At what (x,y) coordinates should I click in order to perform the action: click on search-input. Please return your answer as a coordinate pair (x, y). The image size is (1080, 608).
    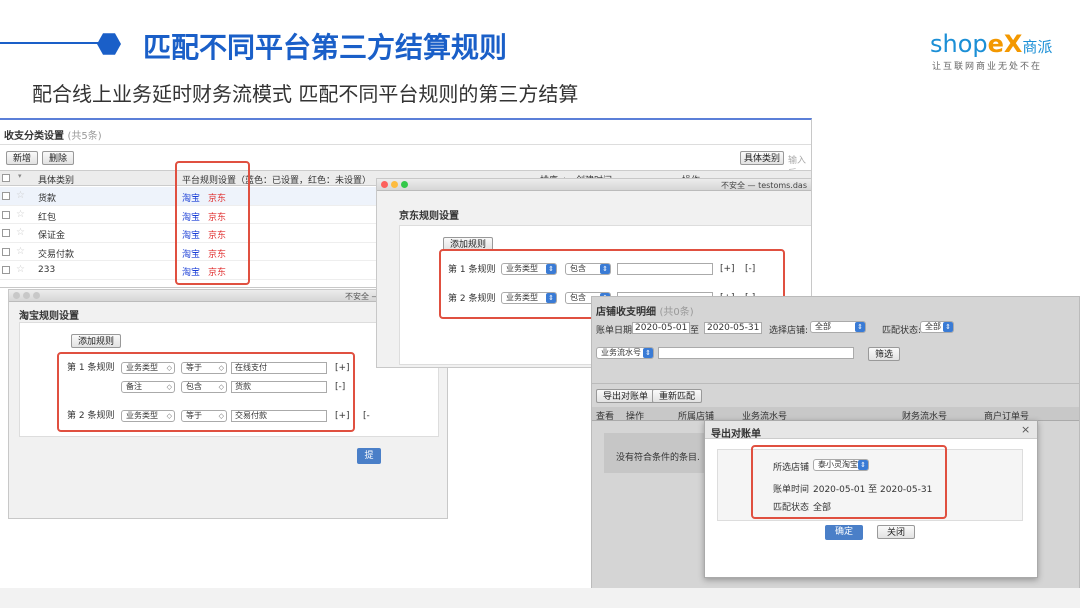
    Looking at the image, I should click on (756, 353).